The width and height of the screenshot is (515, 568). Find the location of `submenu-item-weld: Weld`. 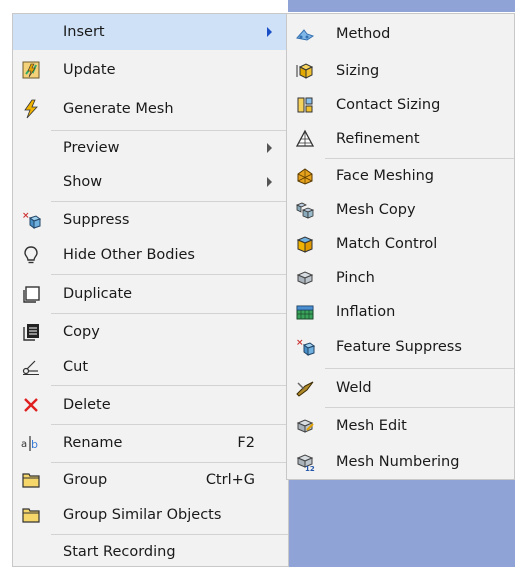

submenu-item-weld: Weld is located at coordinates (400, 387).